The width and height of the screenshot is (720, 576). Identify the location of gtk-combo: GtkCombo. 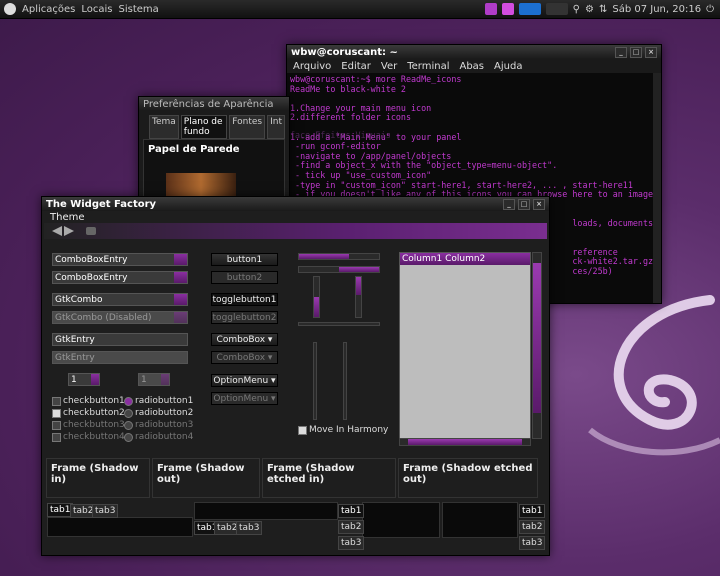
(120, 299).